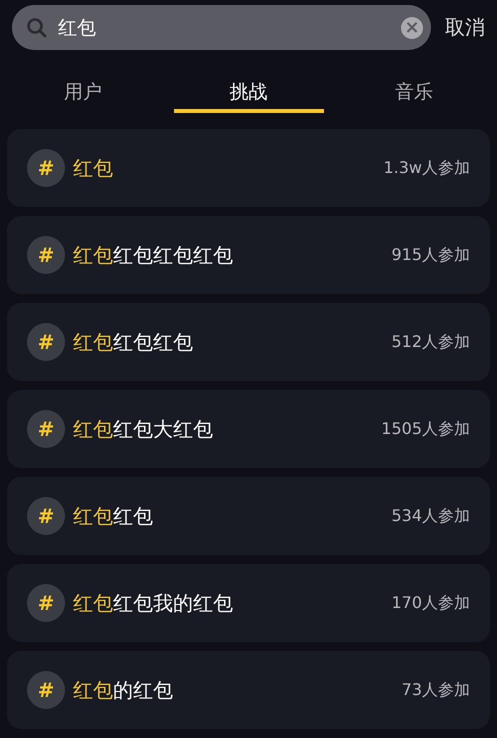 The width and height of the screenshot is (497, 738). I want to click on challenge-title: 红包红包红包红包, so click(153, 255).